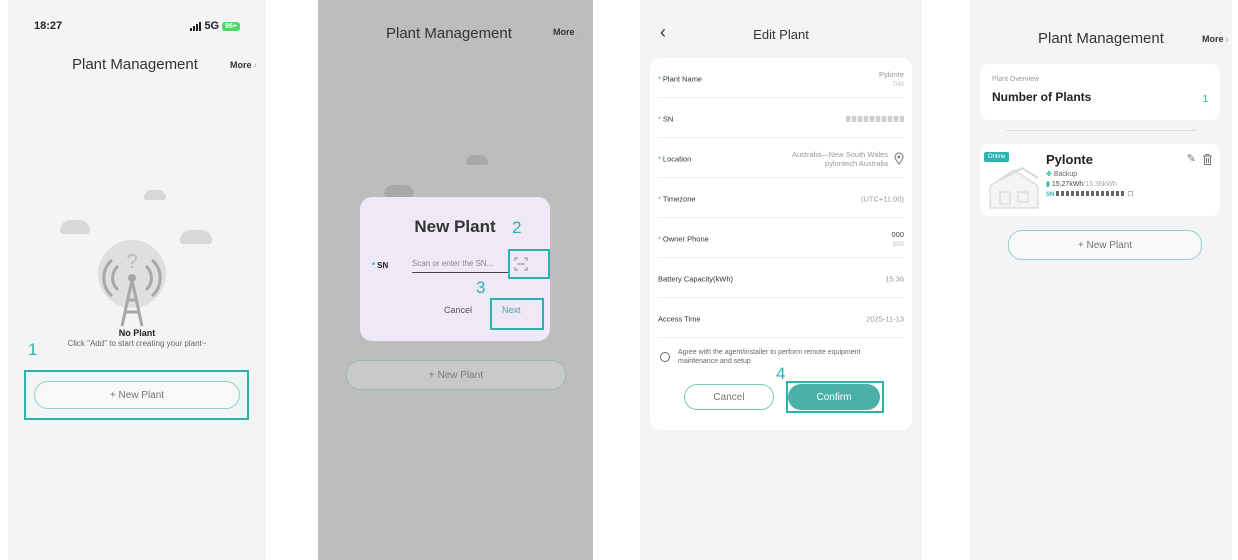 The width and height of the screenshot is (1238, 560). Describe the element at coordinates (481, 287) in the screenshot. I see `step-number: 3` at that location.